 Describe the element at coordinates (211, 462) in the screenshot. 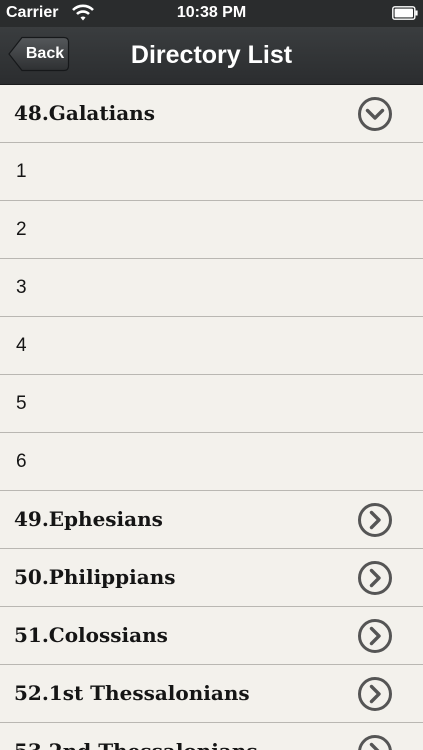

I see `chapter-row: 6` at that location.